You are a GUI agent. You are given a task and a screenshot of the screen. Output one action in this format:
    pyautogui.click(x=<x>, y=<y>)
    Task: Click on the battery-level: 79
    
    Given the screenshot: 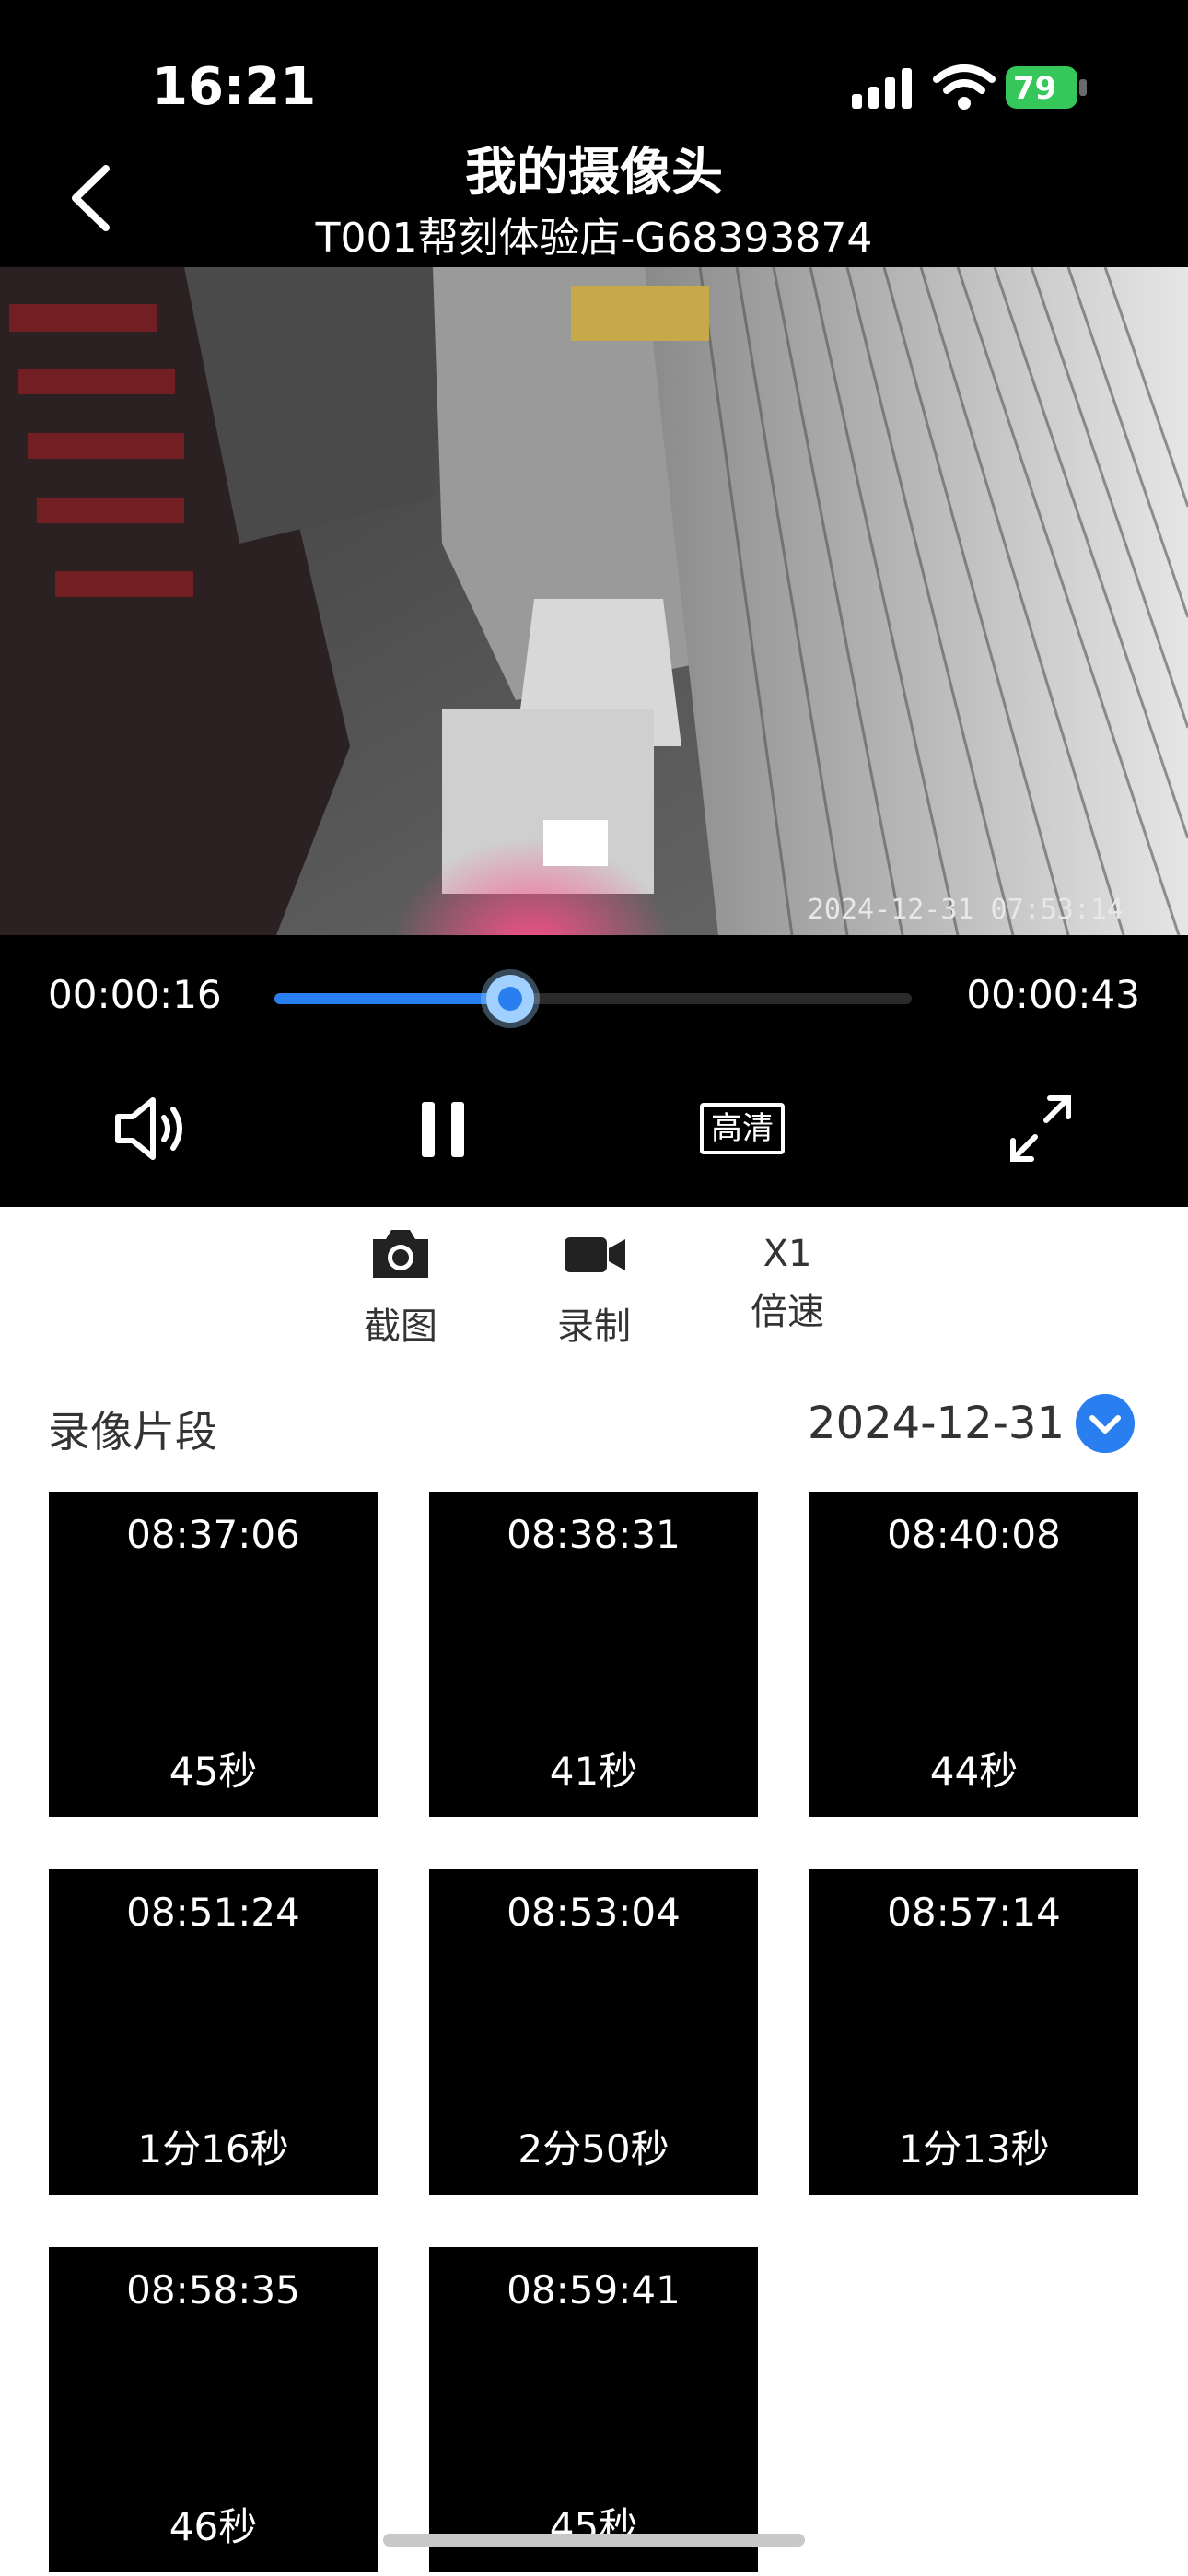 What is the action you would take?
    pyautogui.click(x=1035, y=88)
    